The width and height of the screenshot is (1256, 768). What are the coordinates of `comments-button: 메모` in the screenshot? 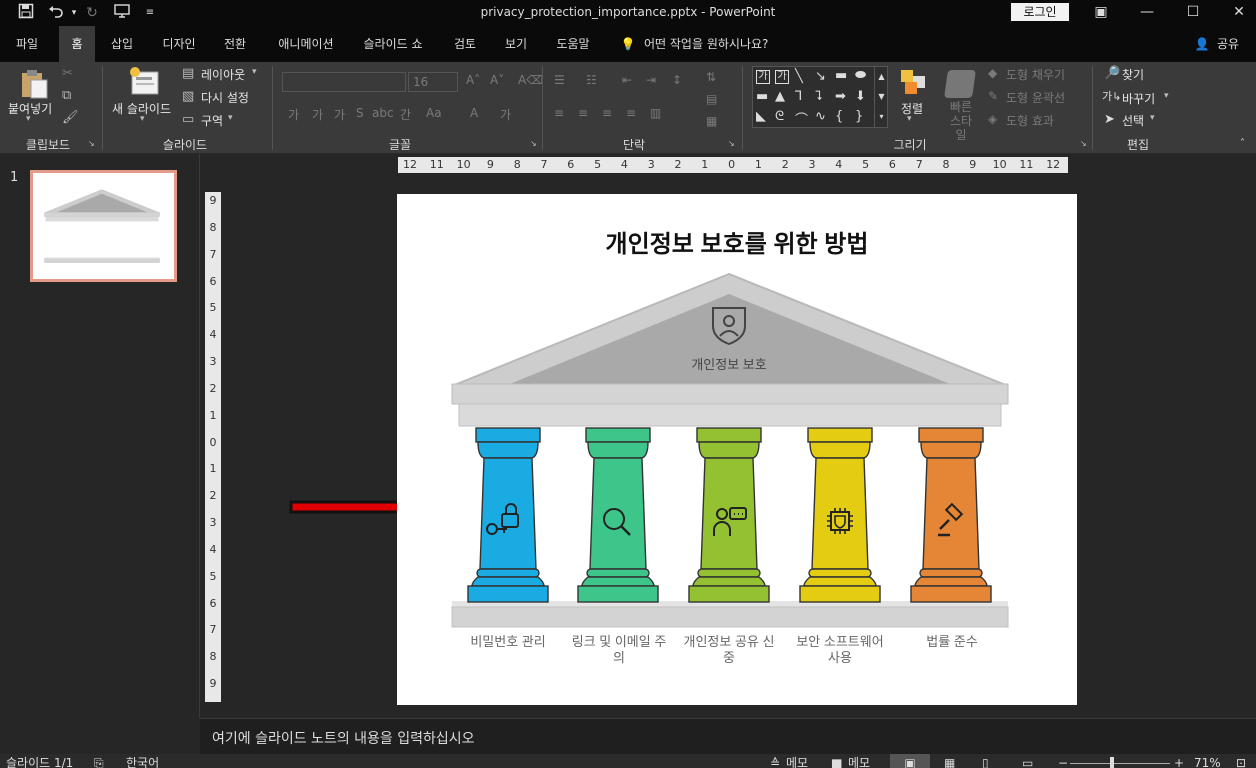 It's located at (859, 761).